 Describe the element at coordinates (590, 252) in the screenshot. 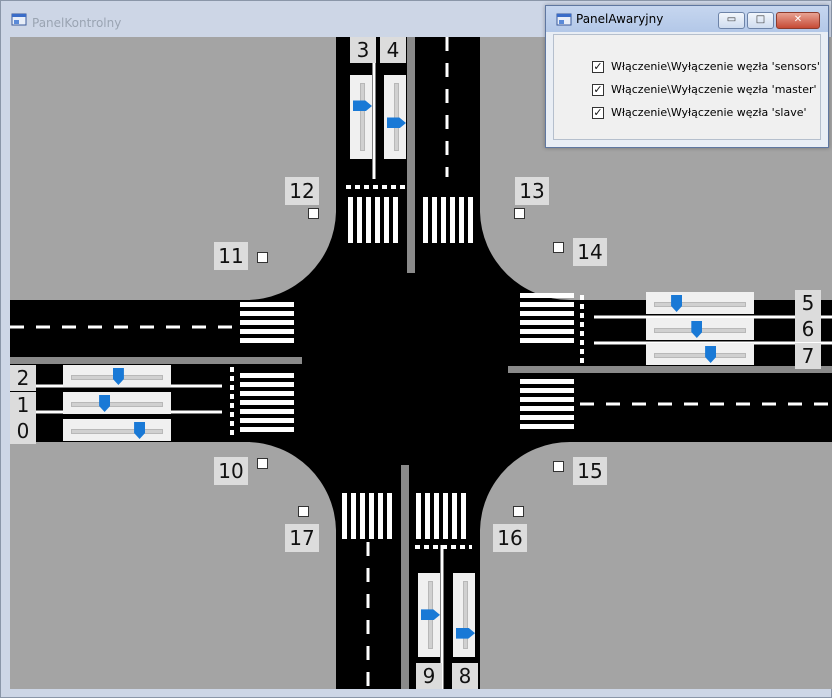

I see `sensor-label-14: 14` at that location.